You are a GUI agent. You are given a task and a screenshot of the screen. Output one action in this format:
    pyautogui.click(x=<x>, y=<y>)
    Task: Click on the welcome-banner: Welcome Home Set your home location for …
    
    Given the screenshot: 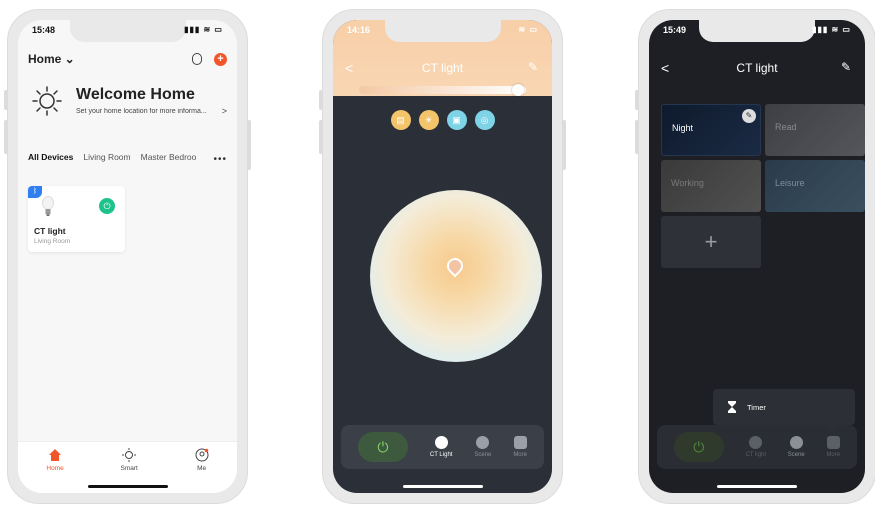 What is the action you would take?
    pyautogui.click(x=127, y=102)
    